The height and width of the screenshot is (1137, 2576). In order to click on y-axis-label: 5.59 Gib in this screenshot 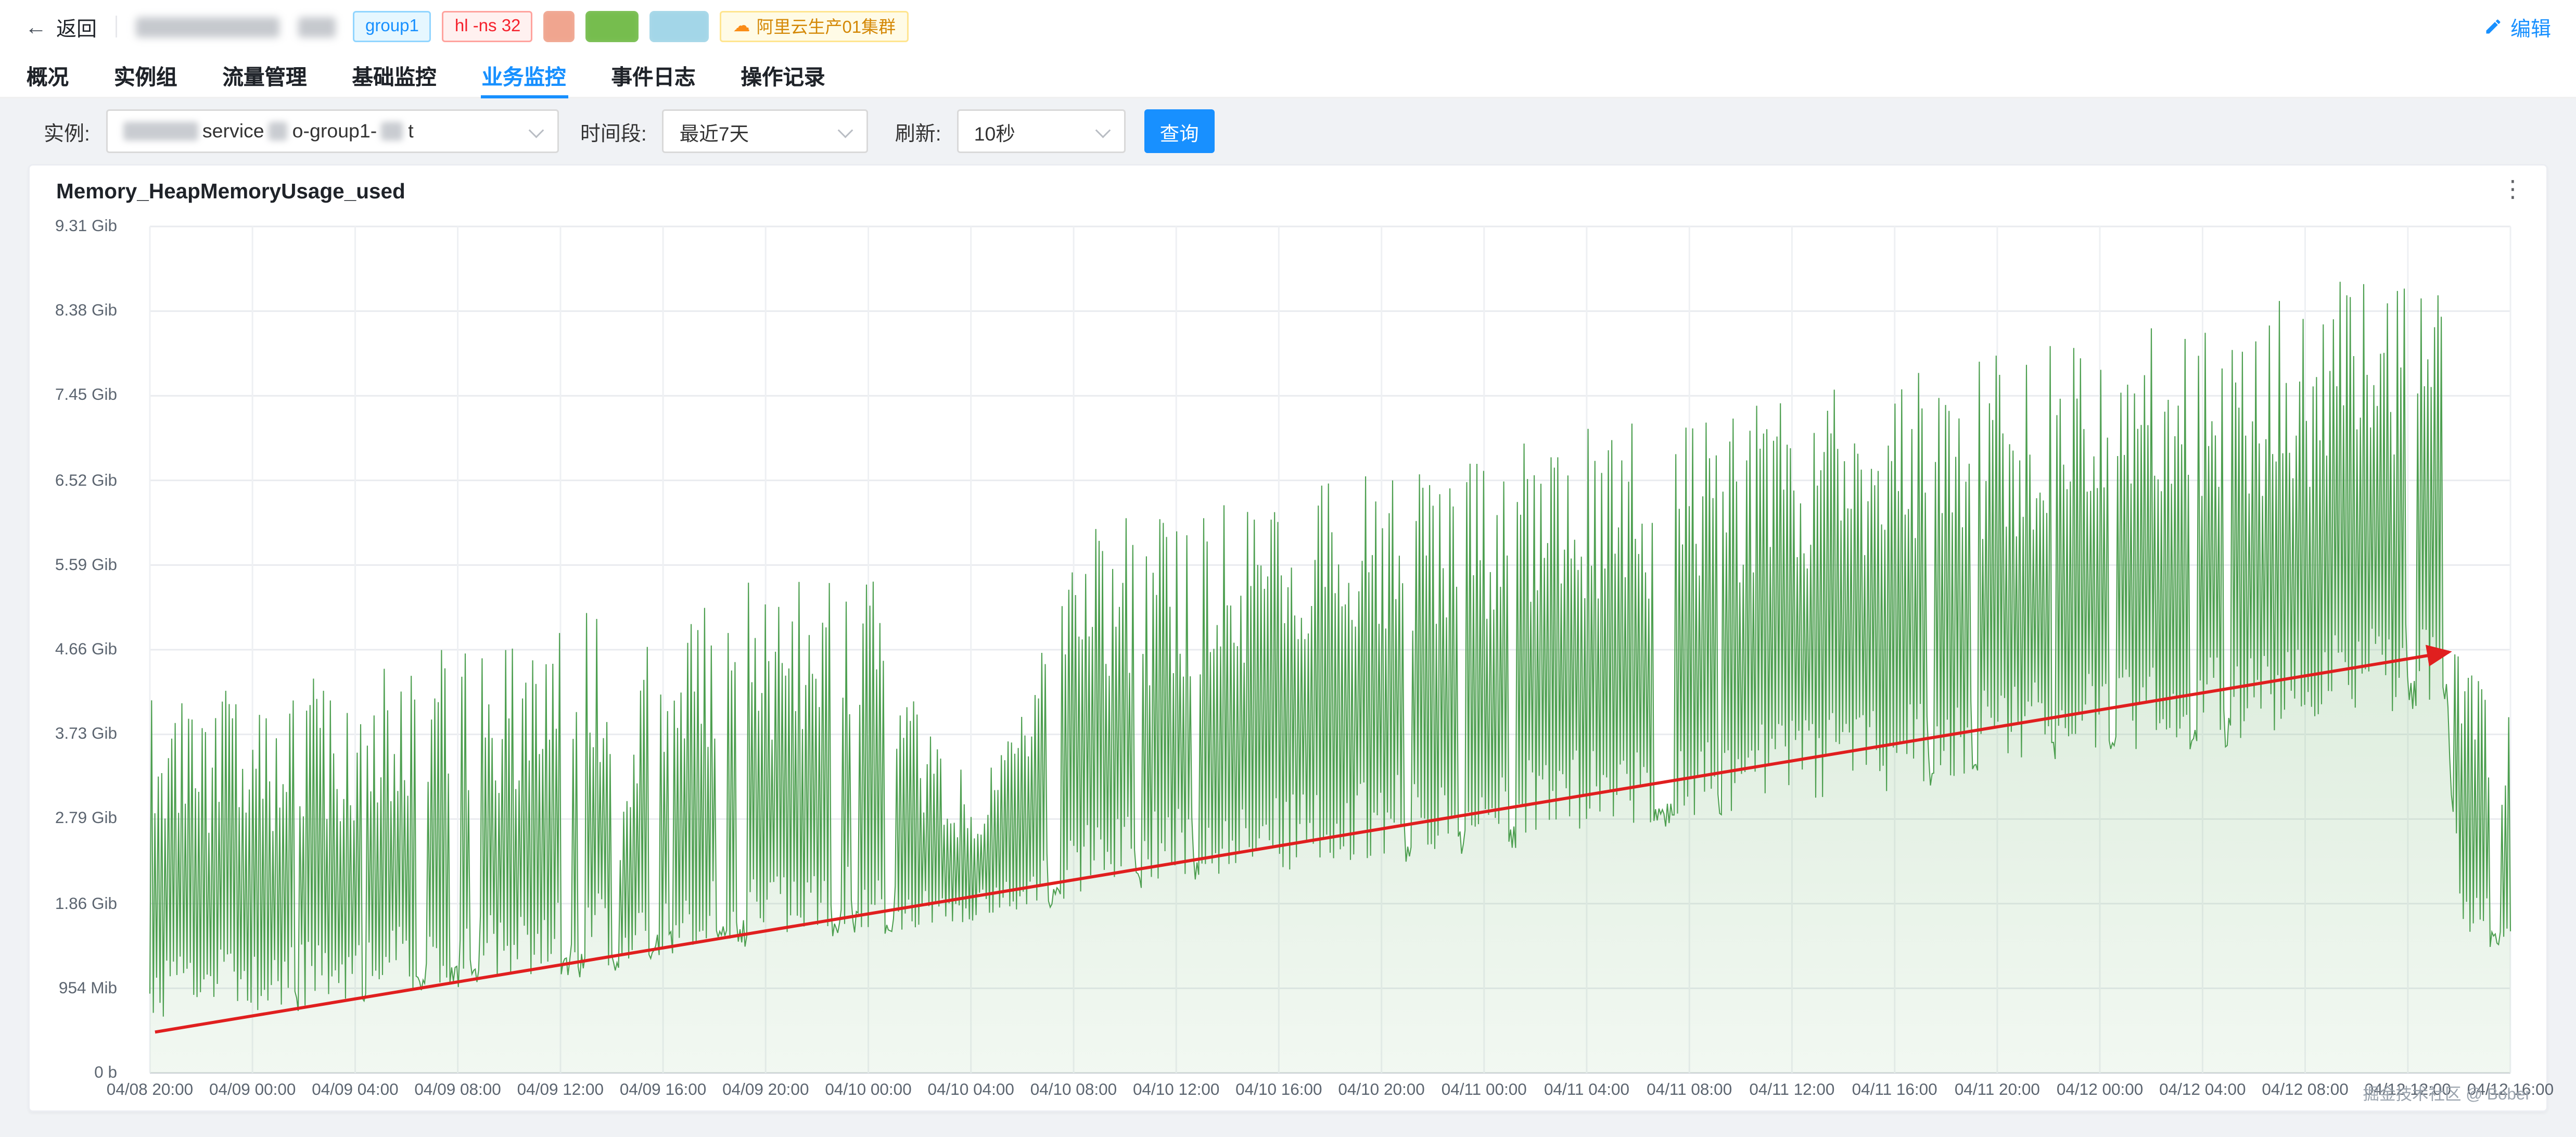, I will do `click(86, 565)`.